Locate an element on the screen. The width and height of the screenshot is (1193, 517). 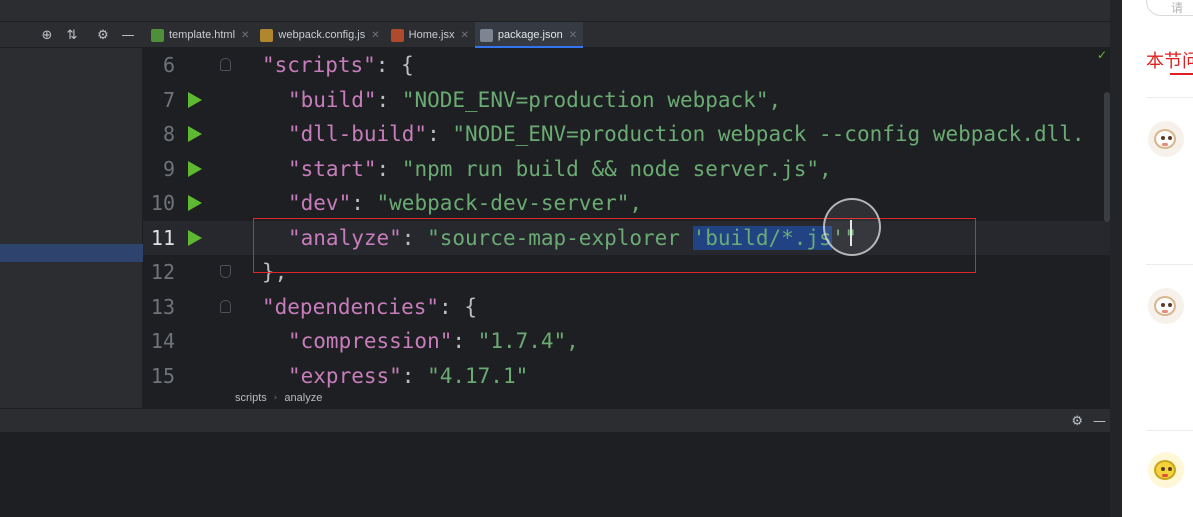
text-caret is located at coordinates (851, 233).